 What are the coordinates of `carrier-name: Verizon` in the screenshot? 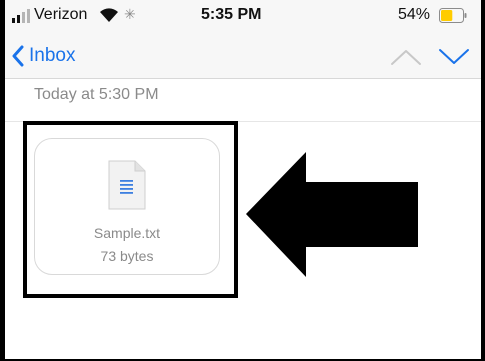 It's located at (61, 14).